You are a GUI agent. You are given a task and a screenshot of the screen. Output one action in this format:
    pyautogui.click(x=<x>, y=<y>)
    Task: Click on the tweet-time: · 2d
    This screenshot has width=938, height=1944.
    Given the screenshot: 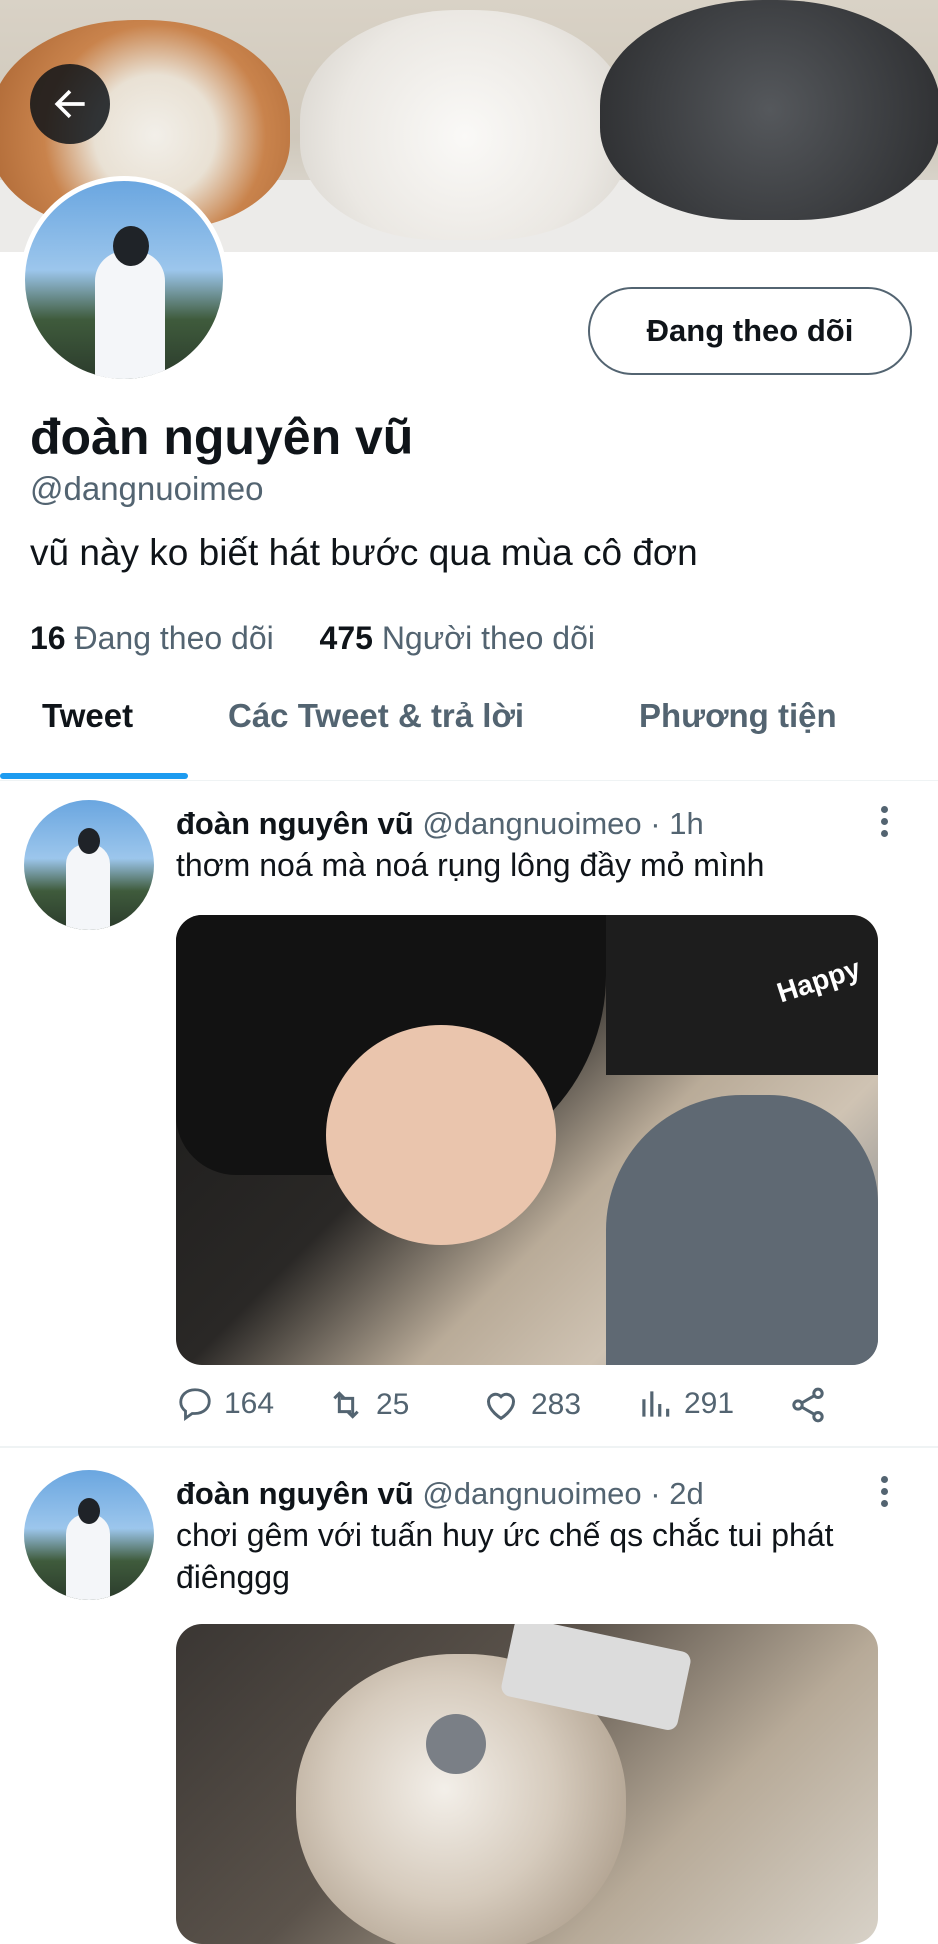 What is the action you would take?
    pyautogui.click(x=676, y=1493)
    